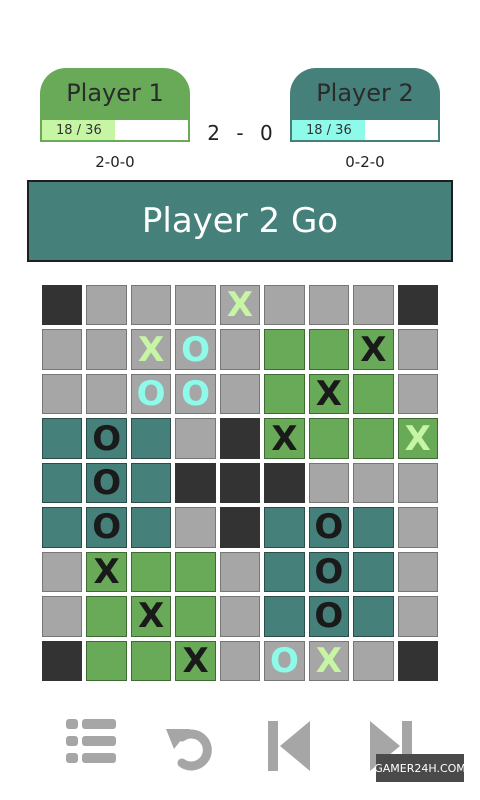 The height and width of the screenshot is (800, 480). Describe the element at coordinates (92, 745) in the screenshot. I see `list-menu-icon` at that location.